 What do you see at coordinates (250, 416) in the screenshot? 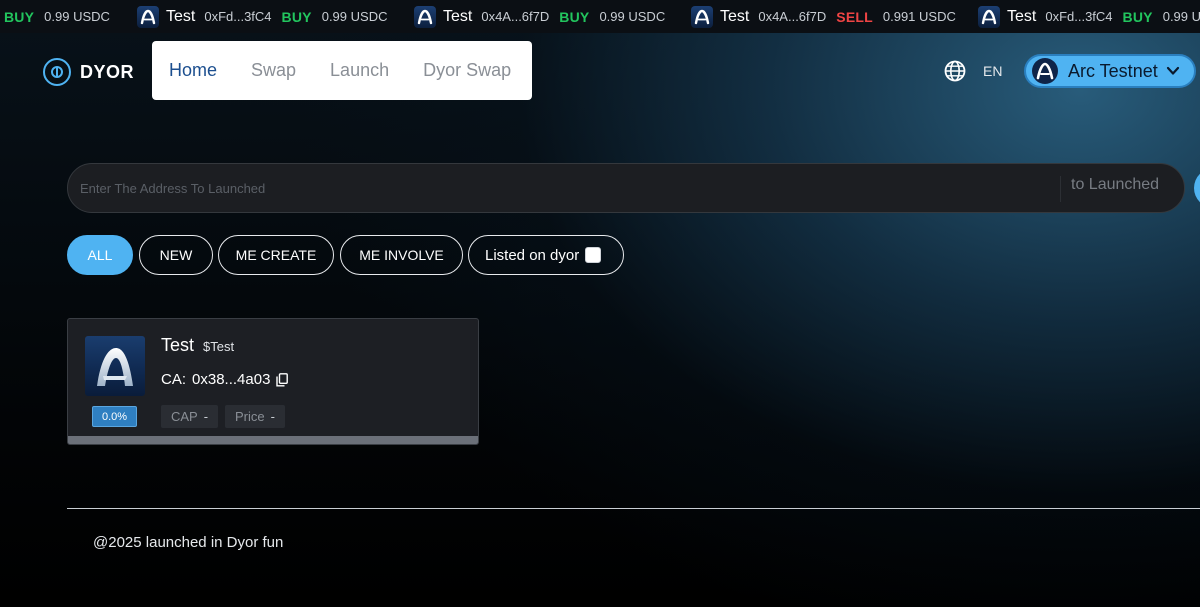
I see `price-label: Price` at bounding box center [250, 416].